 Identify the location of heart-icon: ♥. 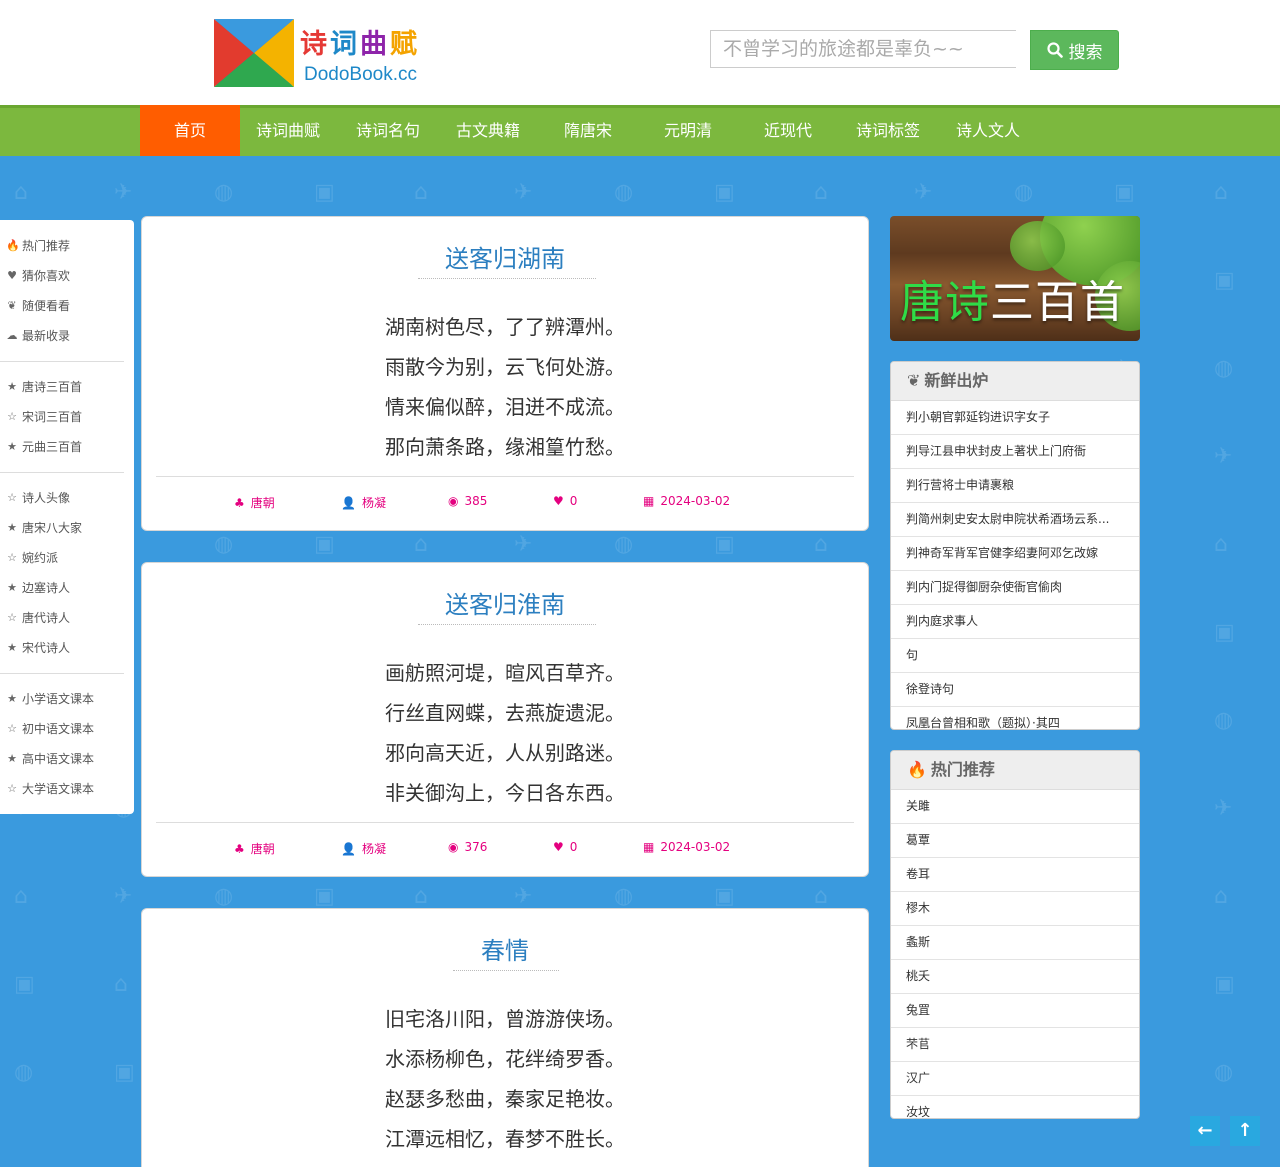
(12, 275).